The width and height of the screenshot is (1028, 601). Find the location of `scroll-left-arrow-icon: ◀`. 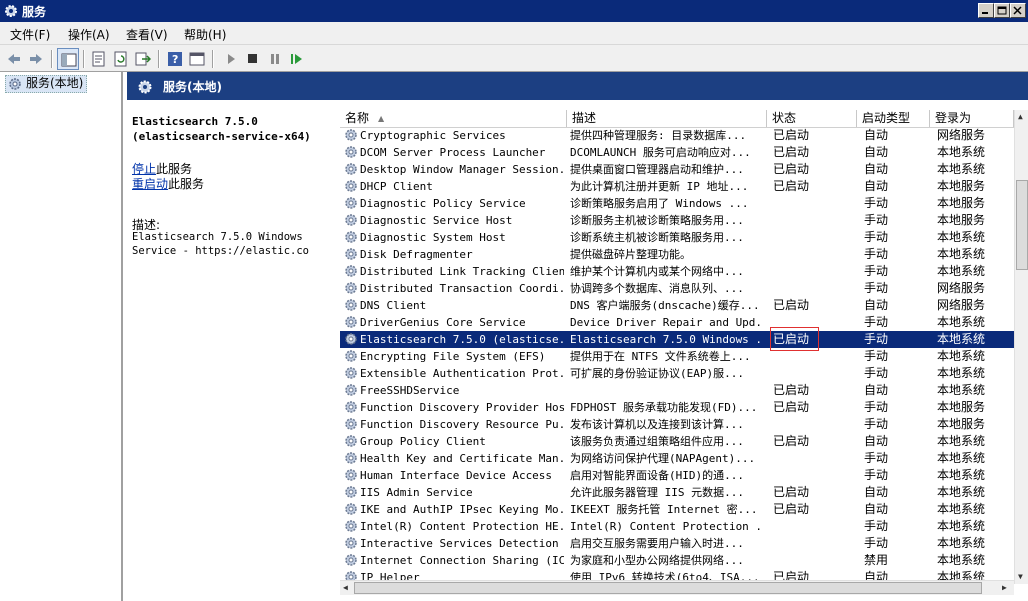

scroll-left-arrow-icon: ◀ is located at coordinates (345, 587).